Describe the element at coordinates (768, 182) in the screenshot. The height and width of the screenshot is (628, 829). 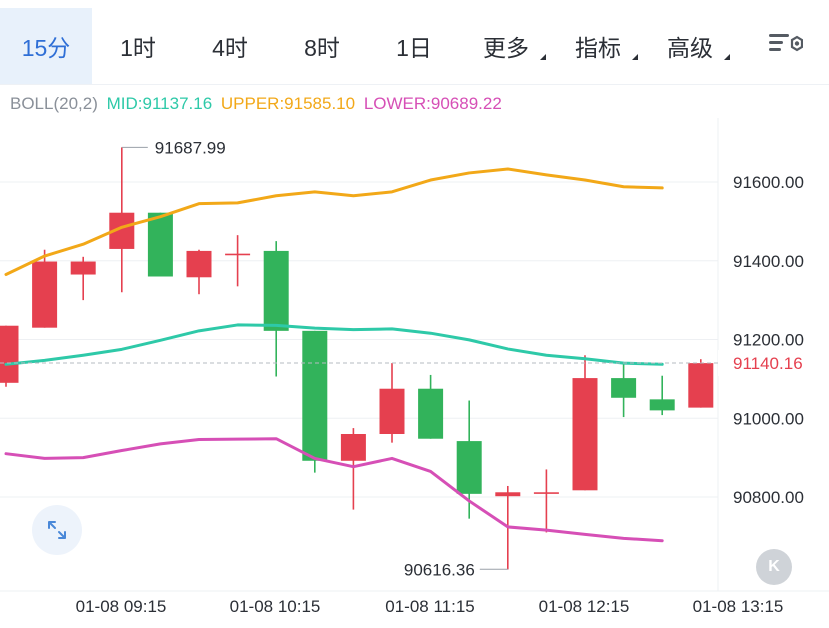
I see `y-tick-label: 91600.00` at that location.